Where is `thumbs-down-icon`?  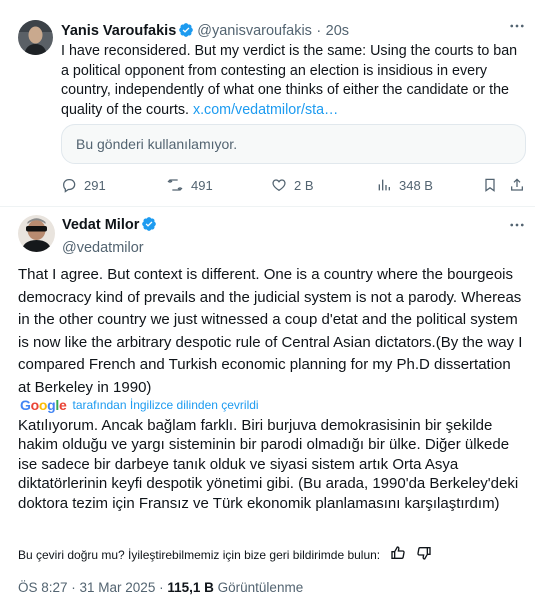 thumbs-down-icon is located at coordinates (424, 554).